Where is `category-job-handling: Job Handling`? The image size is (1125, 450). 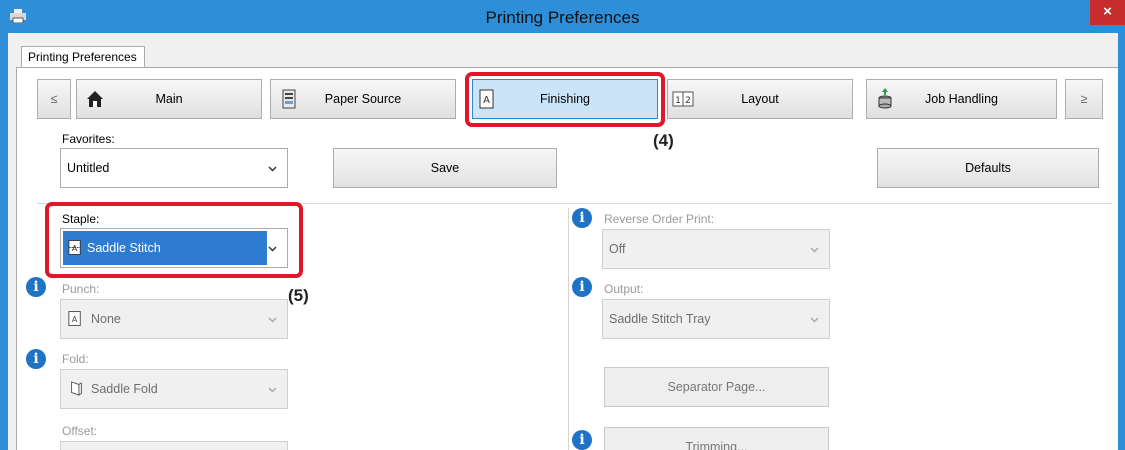
category-job-handling: Job Handling is located at coordinates (961, 99).